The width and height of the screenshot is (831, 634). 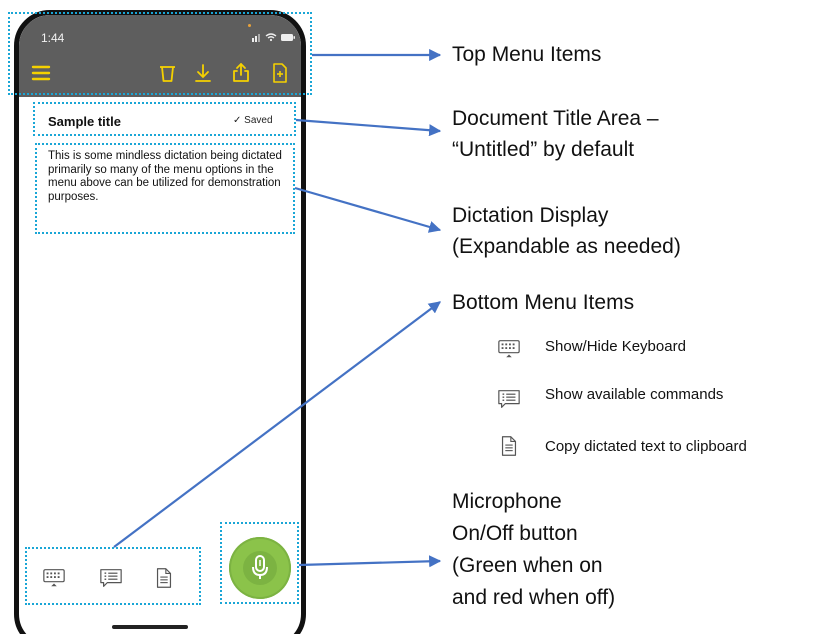 I want to click on arrow-dictation, so click(x=368, y=209).